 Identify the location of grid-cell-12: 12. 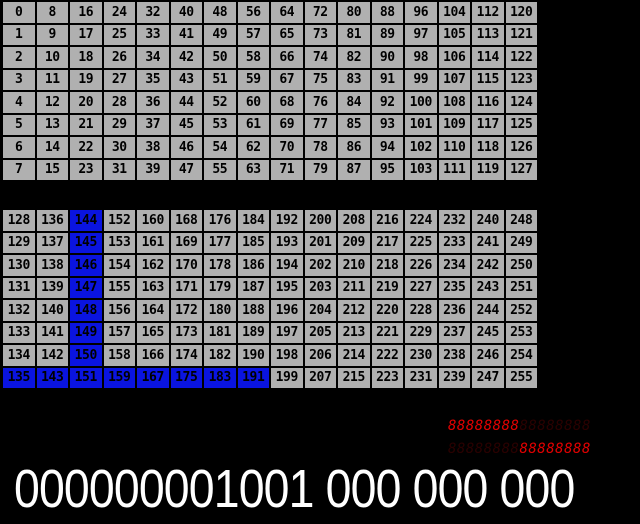
(52, 102).